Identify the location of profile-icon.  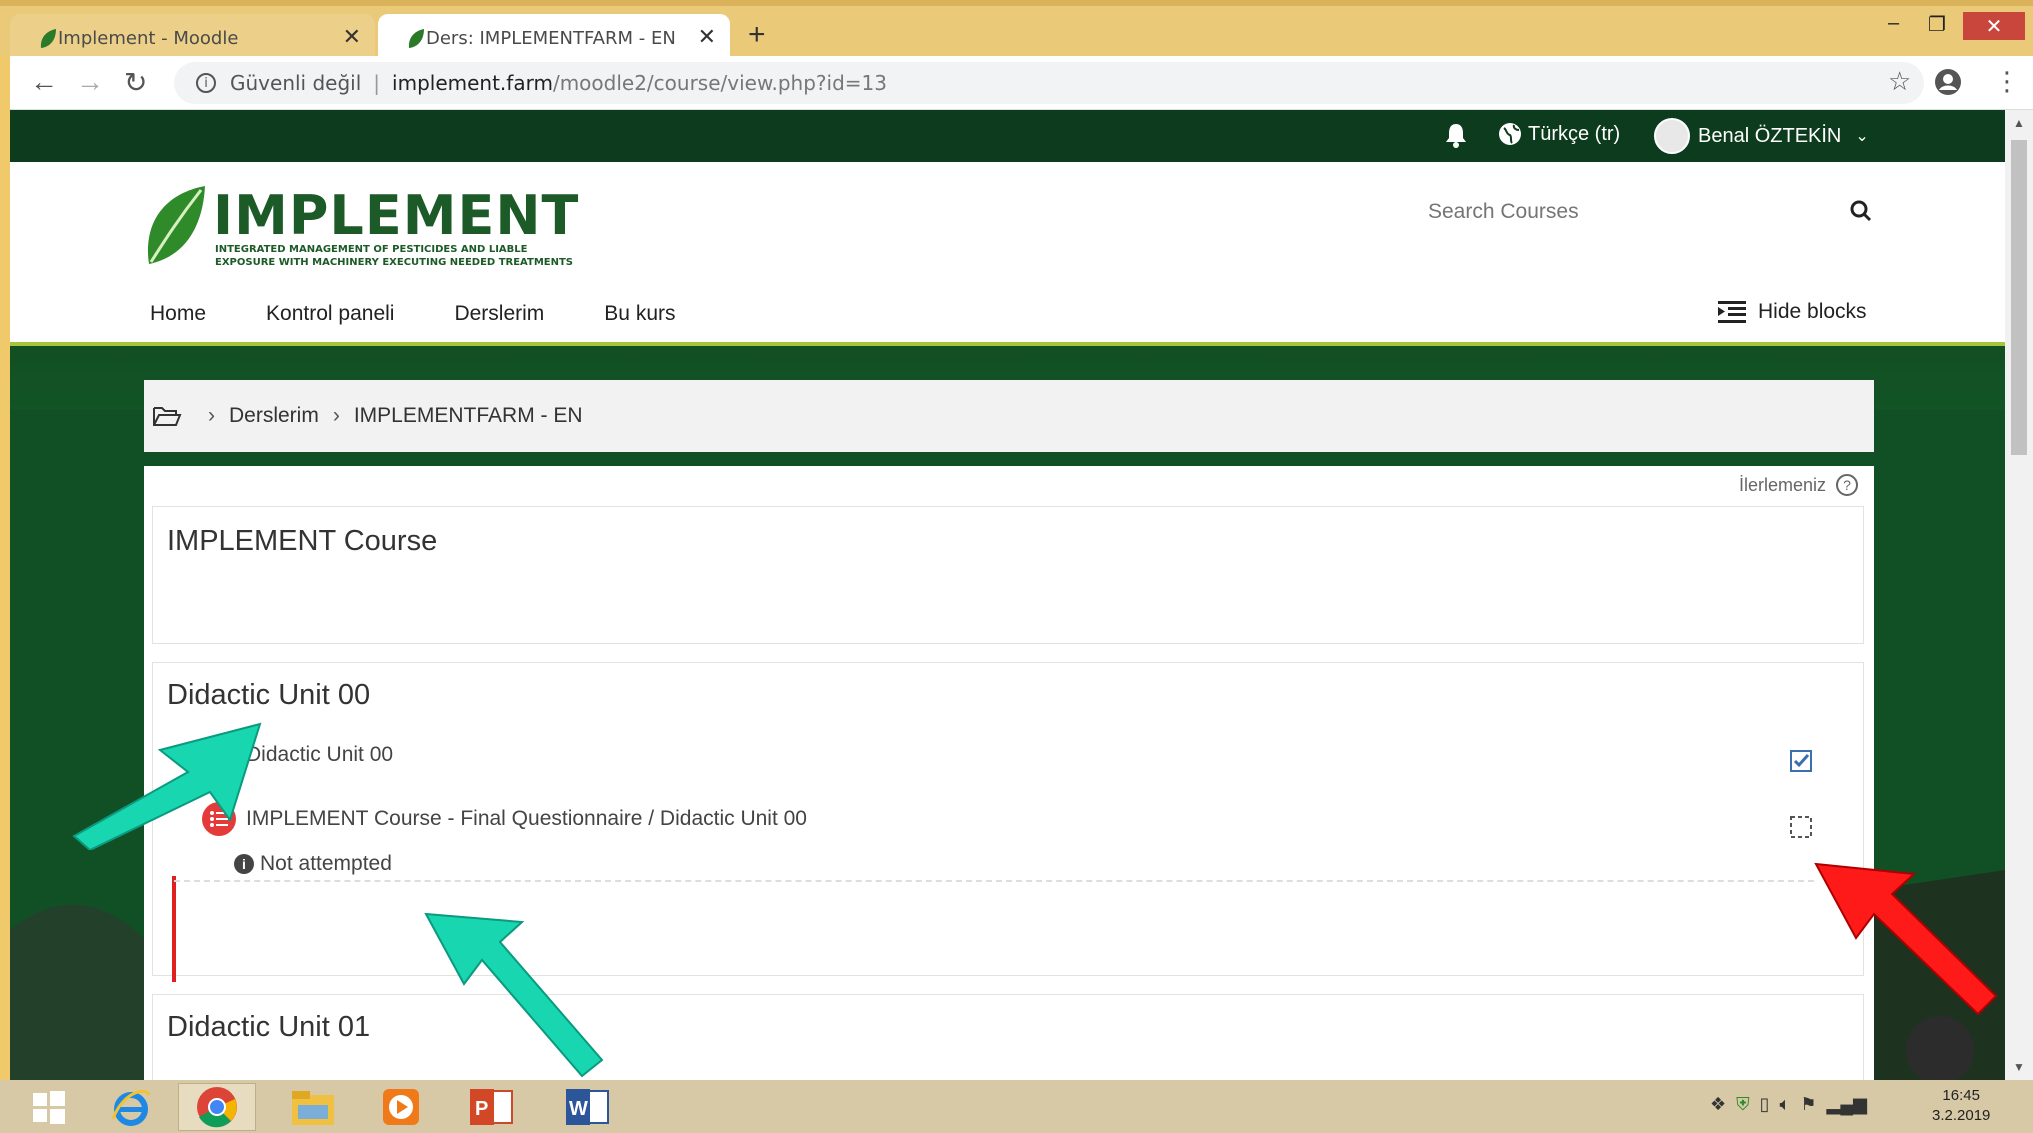
(1948, 82).